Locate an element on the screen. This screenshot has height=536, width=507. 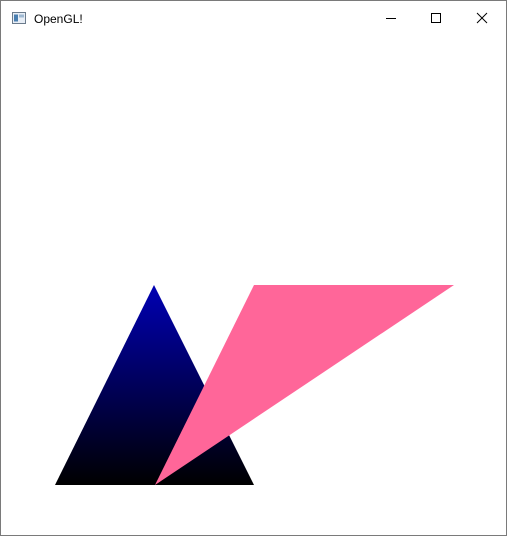
close-icon is located at coordinates (482, 18).